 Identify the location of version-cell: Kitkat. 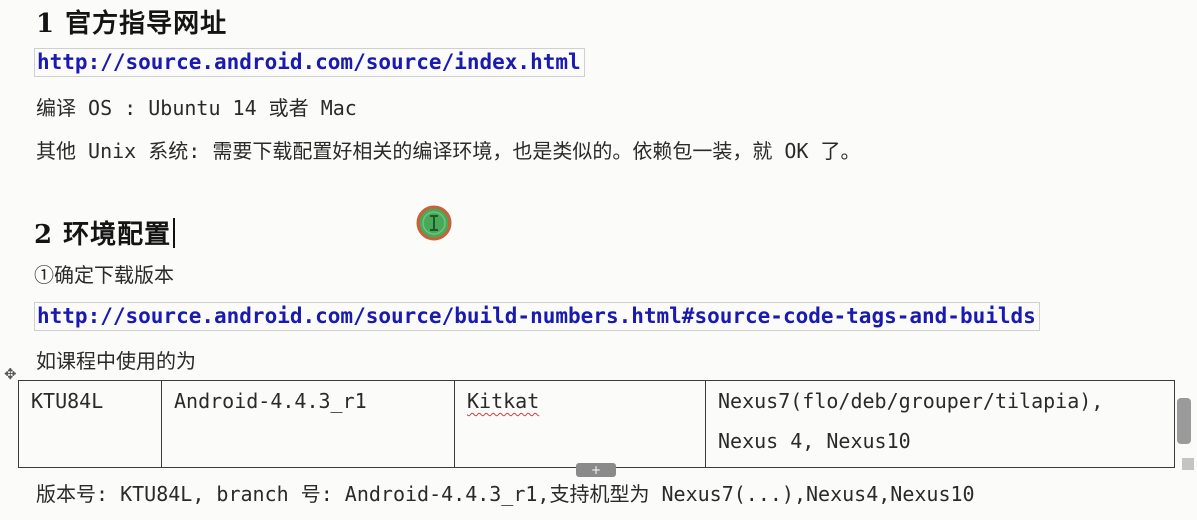
(580, 424).